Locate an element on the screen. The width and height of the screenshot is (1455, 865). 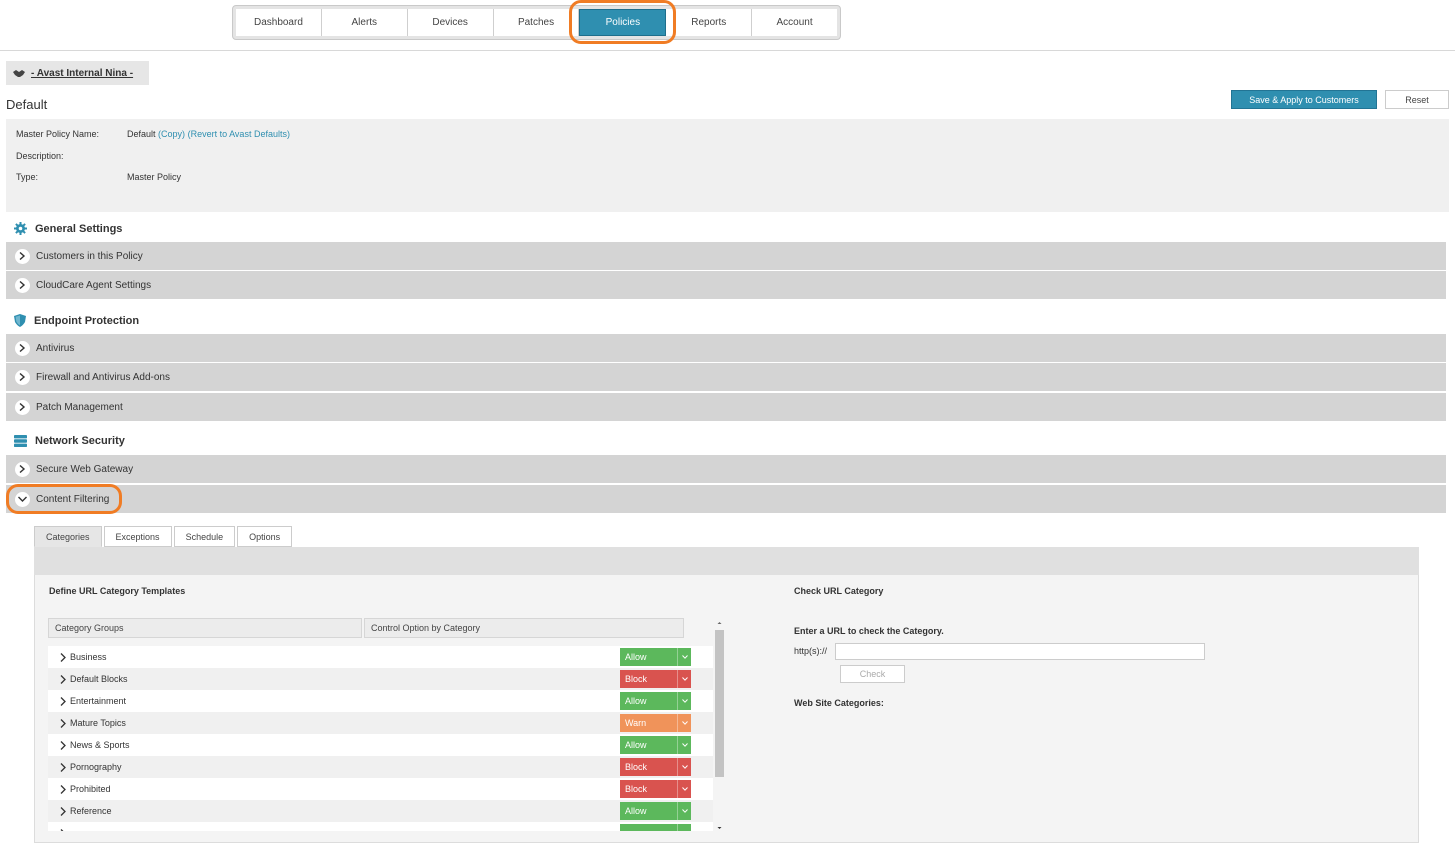
accordion-cloudcare-agent: CloudCare Agent Settings is located at coordinates (726, 285).